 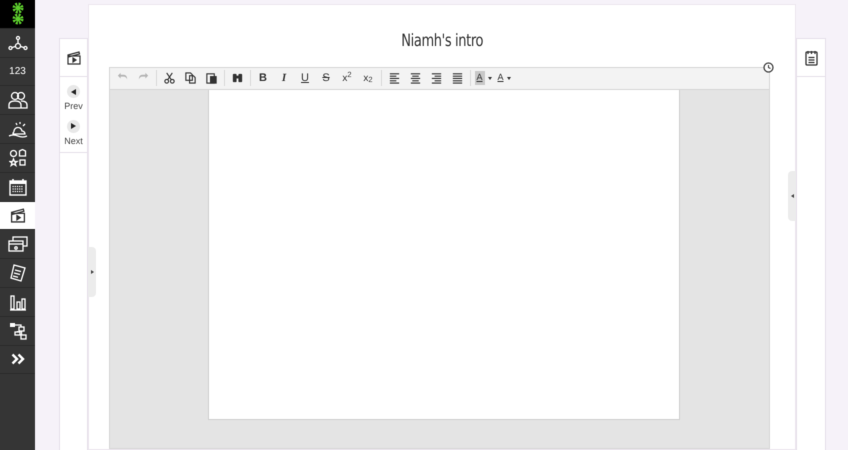 I want to click on gear-icon, so click(x=18, y=14).